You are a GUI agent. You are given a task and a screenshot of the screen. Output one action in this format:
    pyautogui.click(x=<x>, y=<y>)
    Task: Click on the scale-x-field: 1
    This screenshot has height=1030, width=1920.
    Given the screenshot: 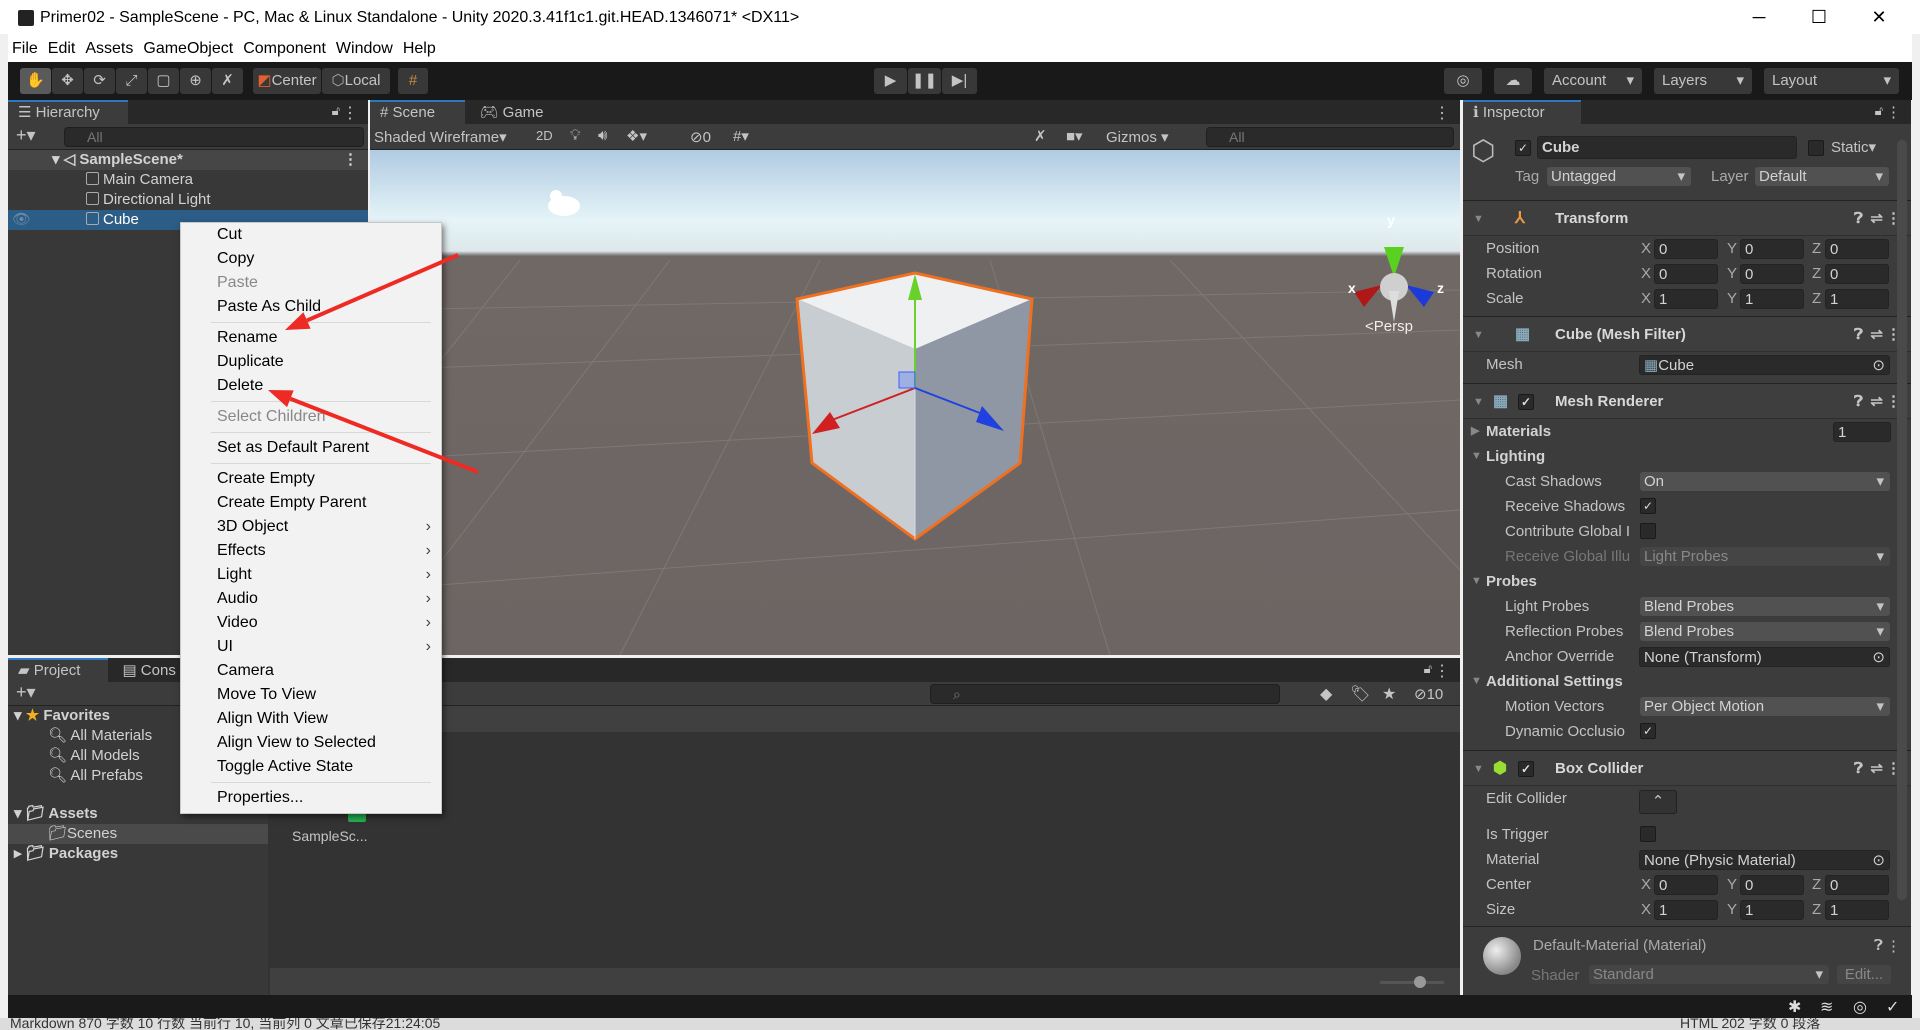 What is the action you would take?
    pyautogui.click(x=1686, y=299)
    